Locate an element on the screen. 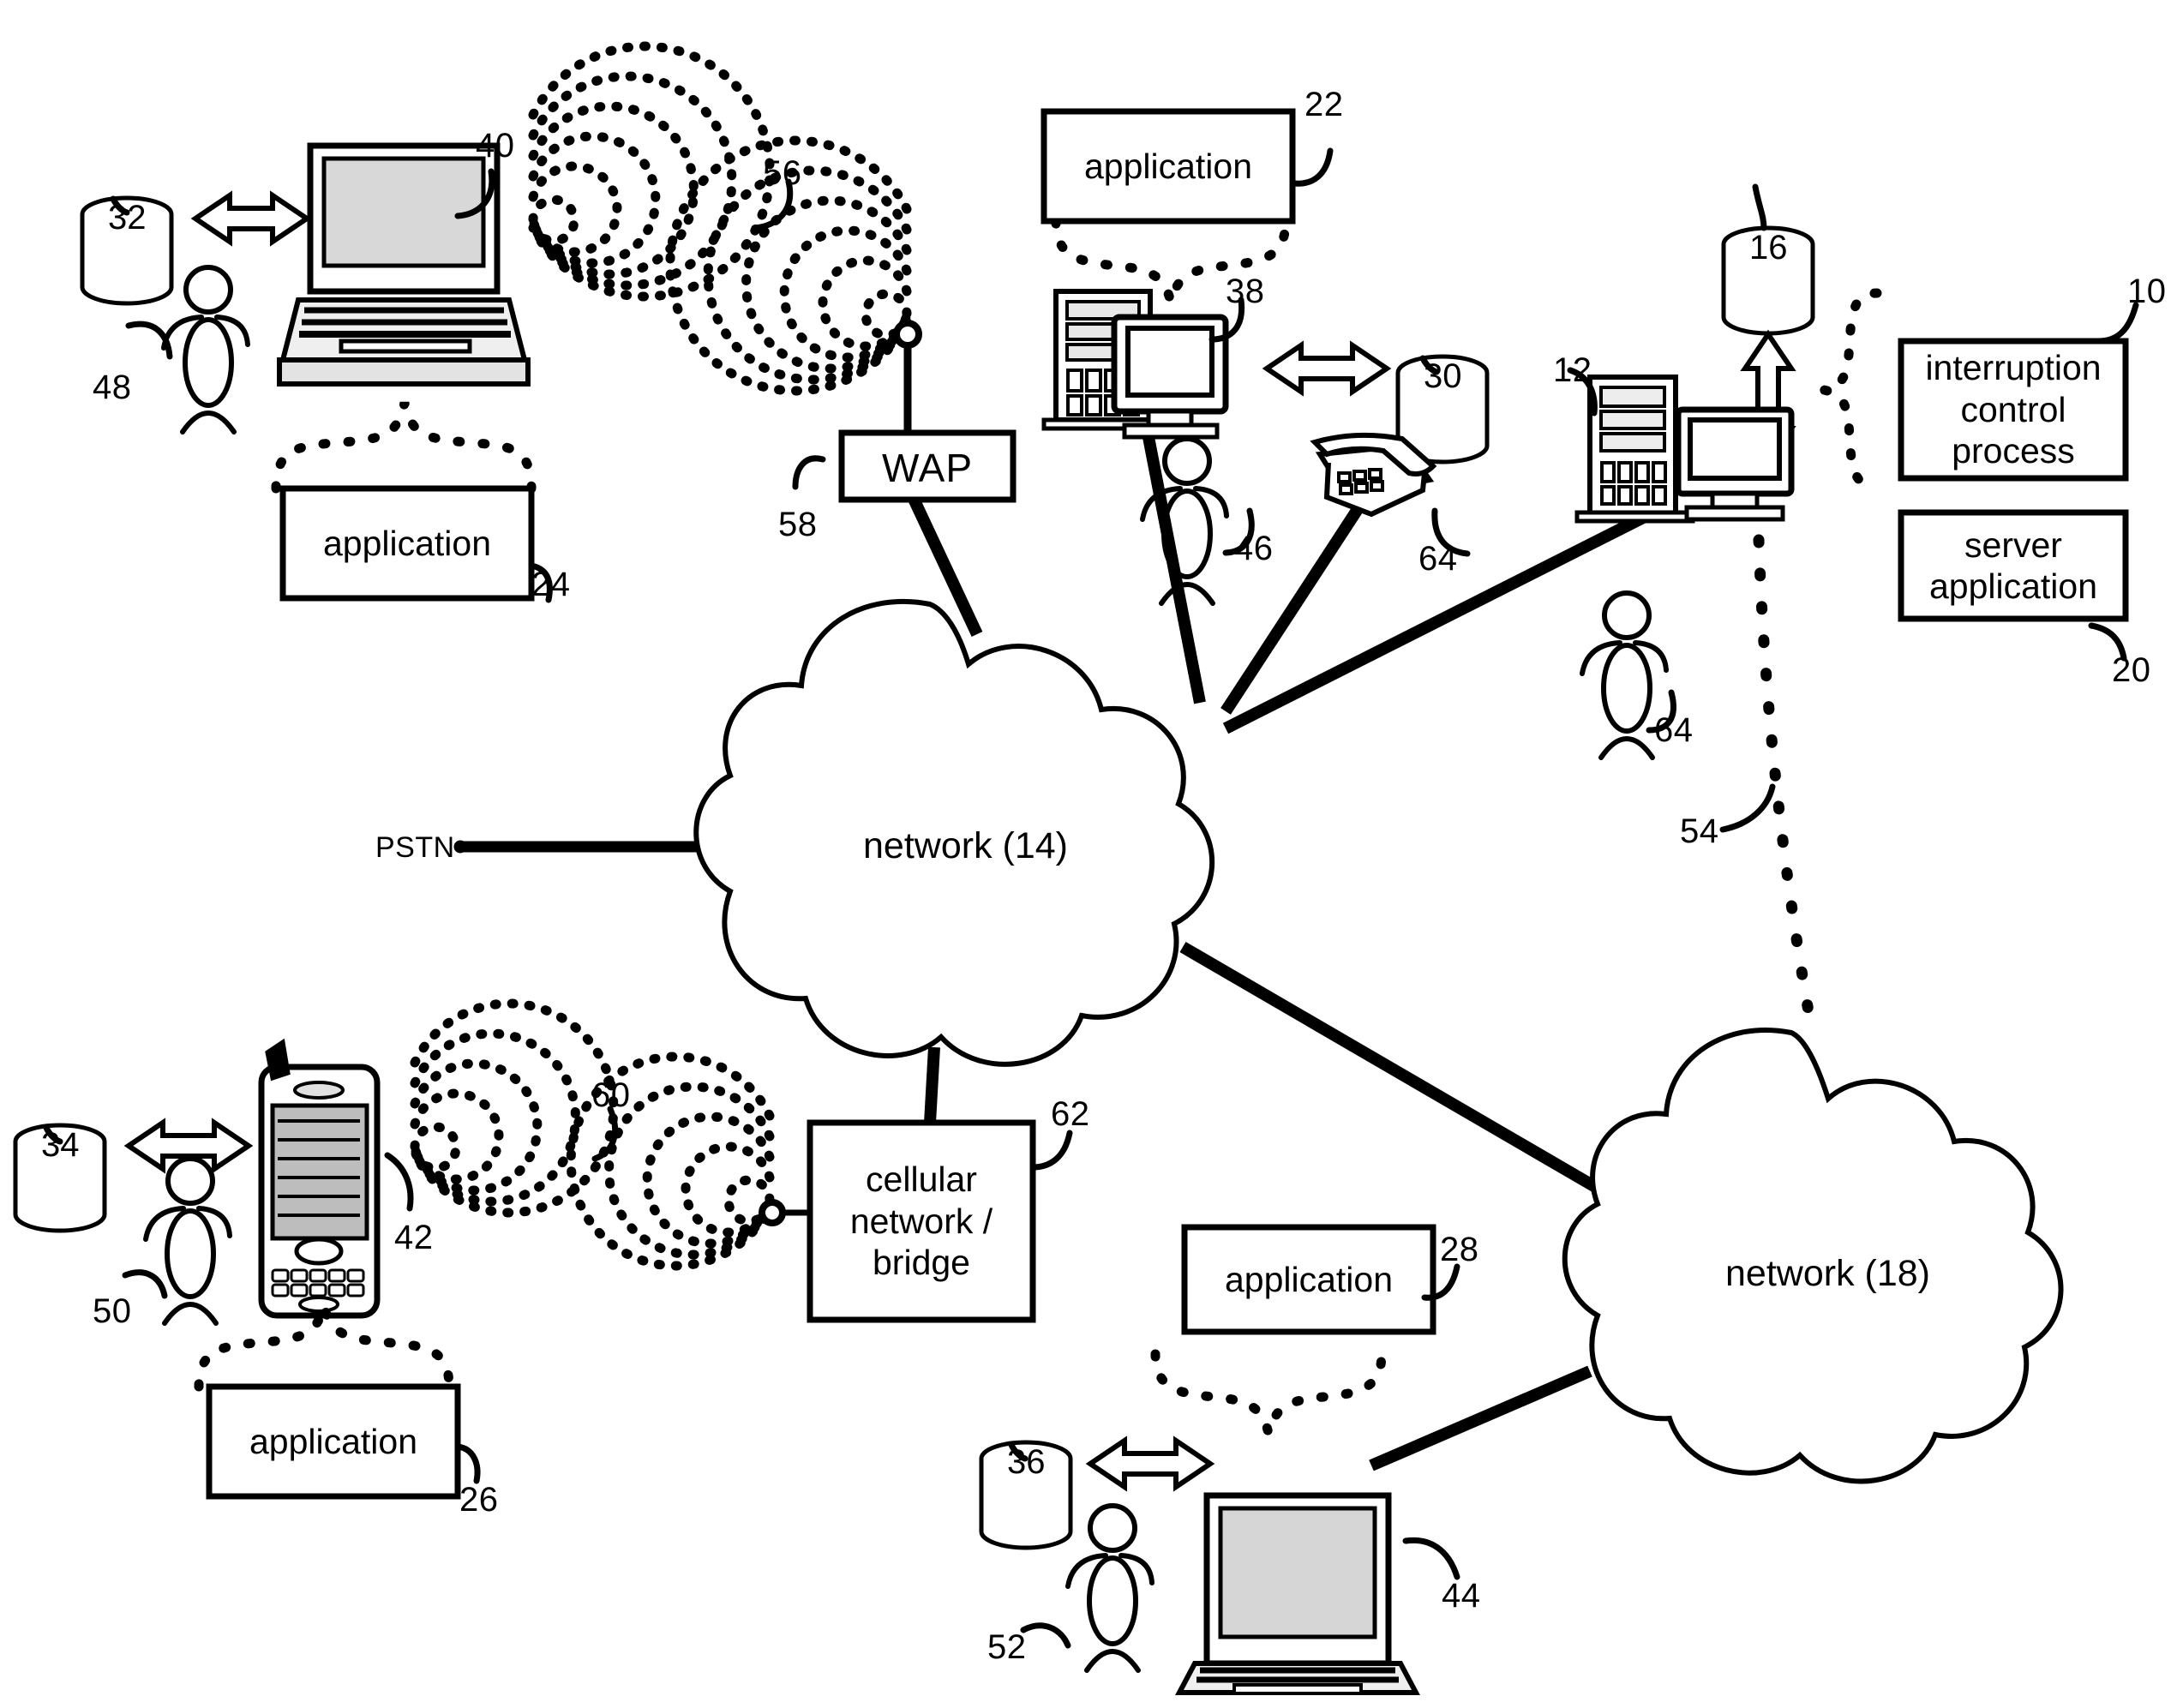  arrow-desktop38-db30 is located at coordinates (1327, 368).